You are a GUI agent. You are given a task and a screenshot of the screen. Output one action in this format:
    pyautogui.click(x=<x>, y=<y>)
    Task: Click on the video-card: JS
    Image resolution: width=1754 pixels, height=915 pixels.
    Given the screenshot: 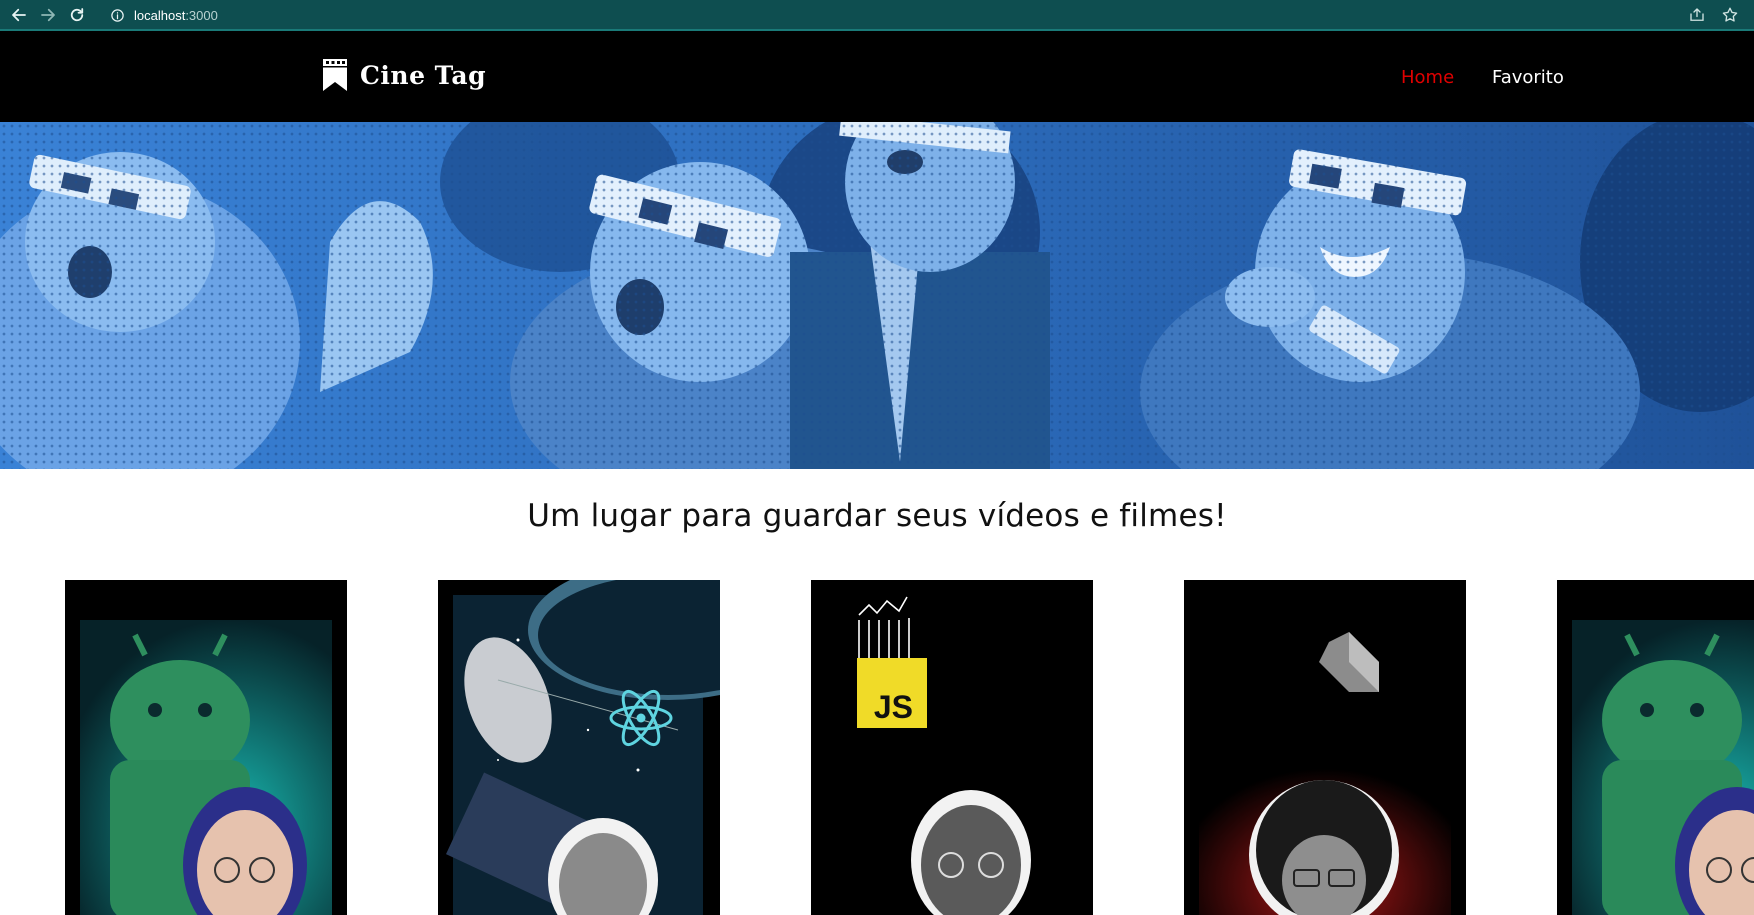 What is the action you would take?
    pyautogui.click(x=952, y=747)
    